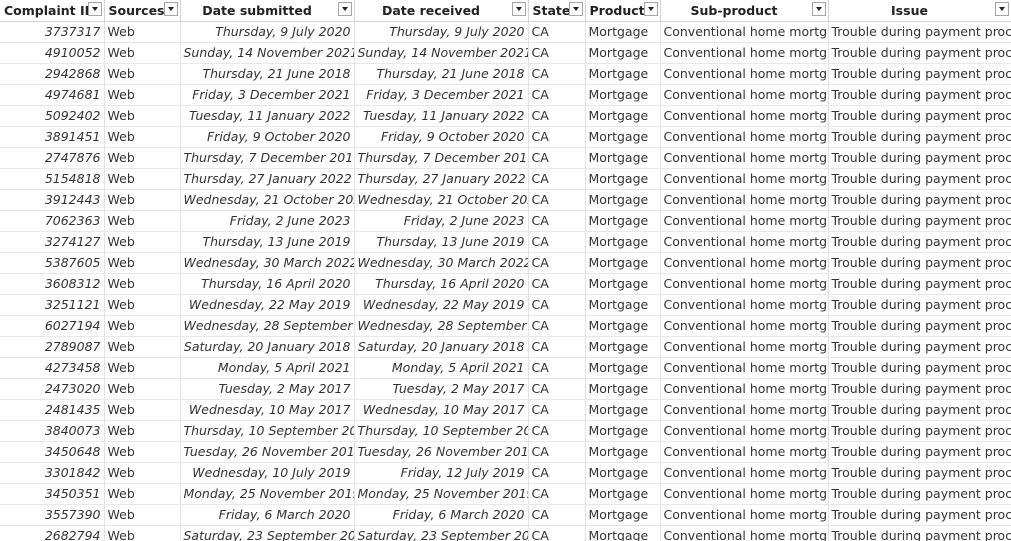 The width and height of the screenshot is (1011, 541). What do you see at coordinates (441, 263) in the screenshot?
I see `date-received-cell: Wednesday, 30 March 2022` at bounding box center [441, 263].